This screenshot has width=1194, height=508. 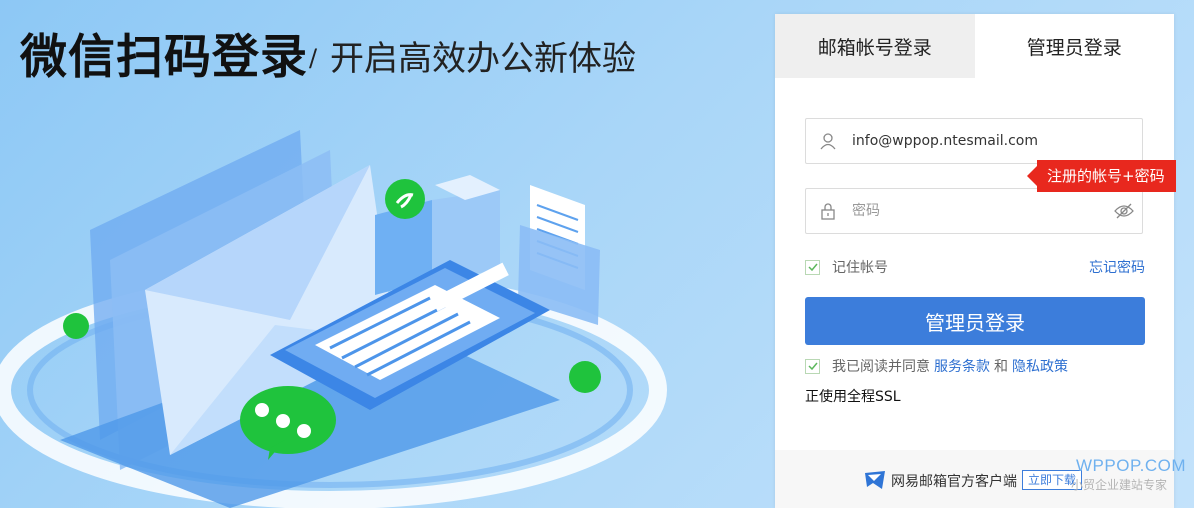 What do you see at coordinates (828, 141) in the screenshot?
I see `user-icon` at bounding box center [828, 141].